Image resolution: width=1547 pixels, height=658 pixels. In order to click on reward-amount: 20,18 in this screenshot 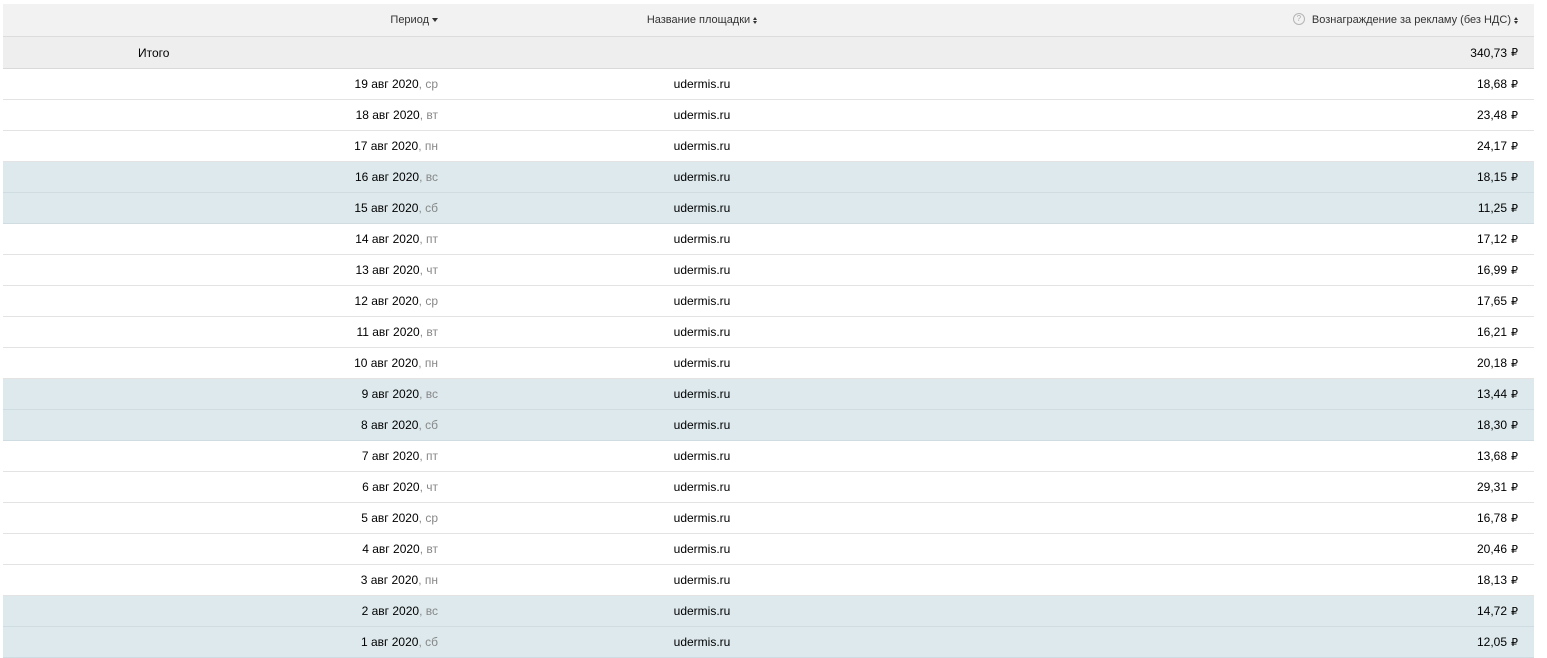, I will do `click(1491, 363)`.